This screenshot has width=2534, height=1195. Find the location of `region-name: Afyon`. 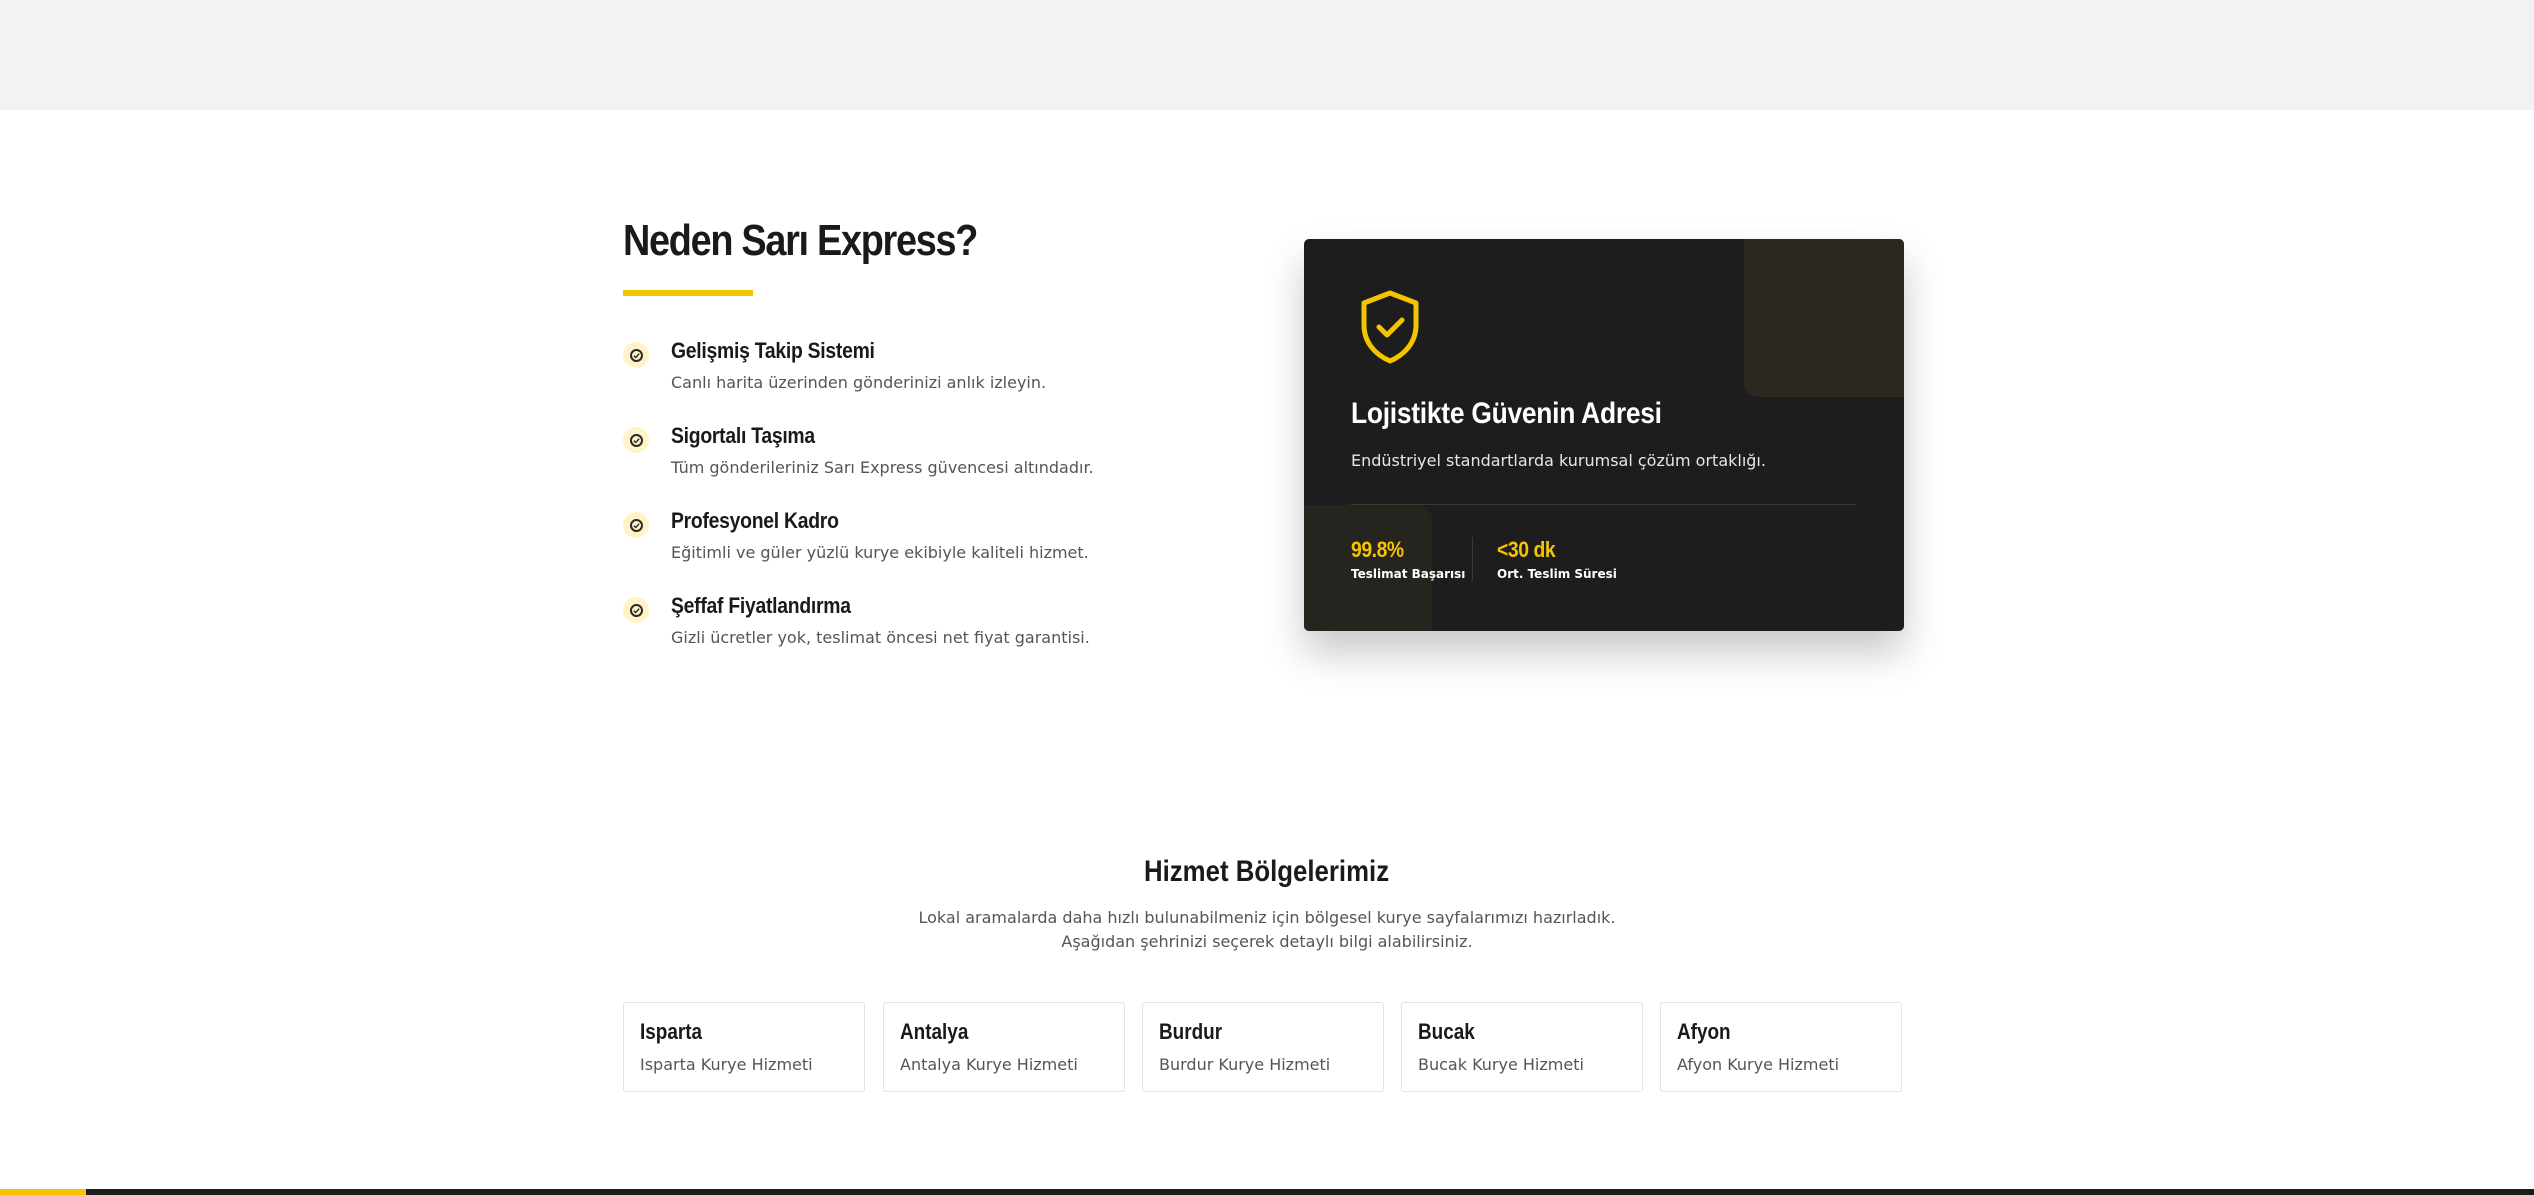

region-name: Afyon is located at coordinates (1704, 1031).